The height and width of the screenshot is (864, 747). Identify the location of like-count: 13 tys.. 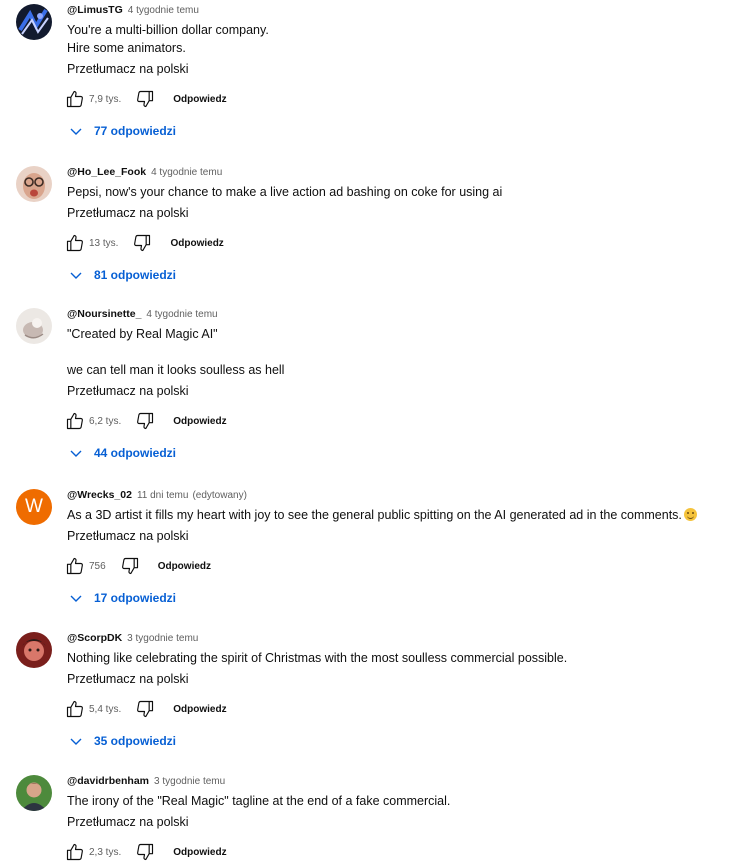
(104, 243).